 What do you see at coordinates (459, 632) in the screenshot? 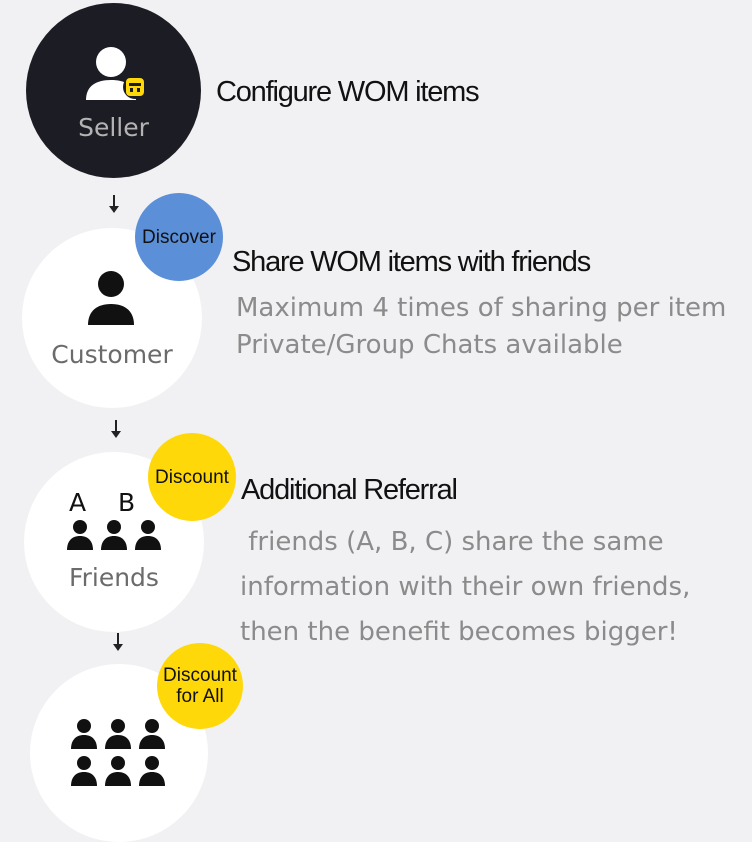
I see `friends-line-3: then the benefit becomes bigger!` at bounding box center [459, 632].